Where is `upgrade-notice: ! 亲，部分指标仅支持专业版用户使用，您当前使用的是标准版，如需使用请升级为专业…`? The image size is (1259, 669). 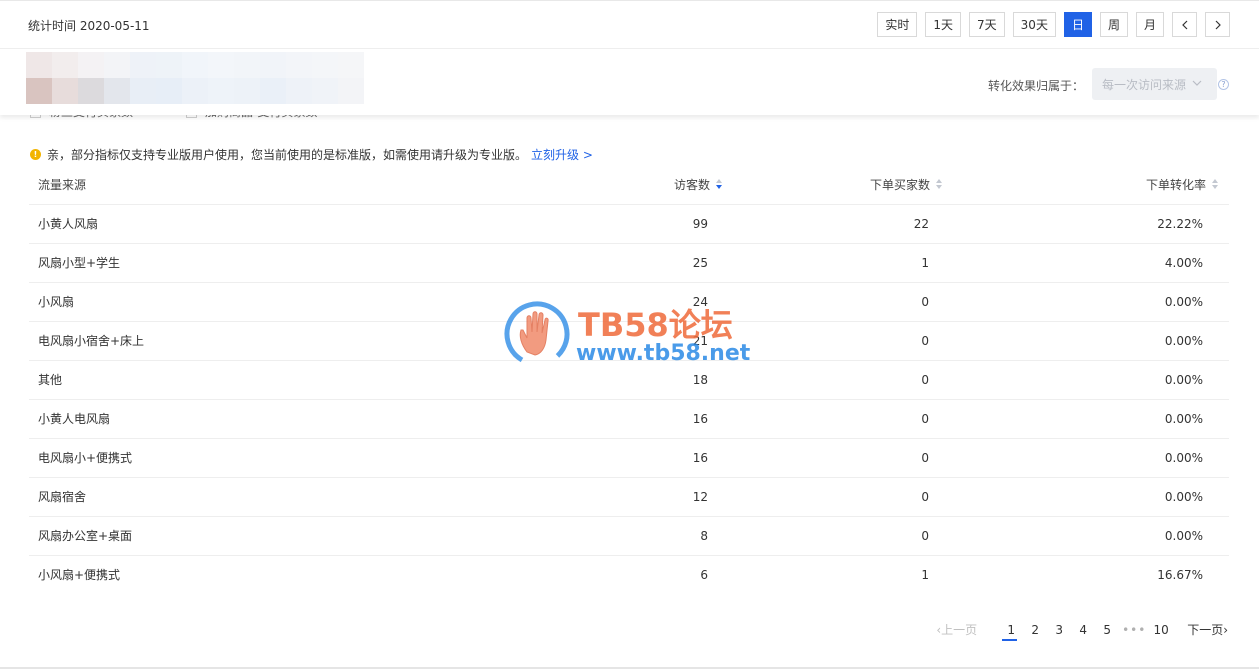 upgrade-notice: ! 亲，部分指标仅支持专业版用户使用，您当前使用的是标准版，如需使用请升级为专业… is located at coordinates (311, 154).